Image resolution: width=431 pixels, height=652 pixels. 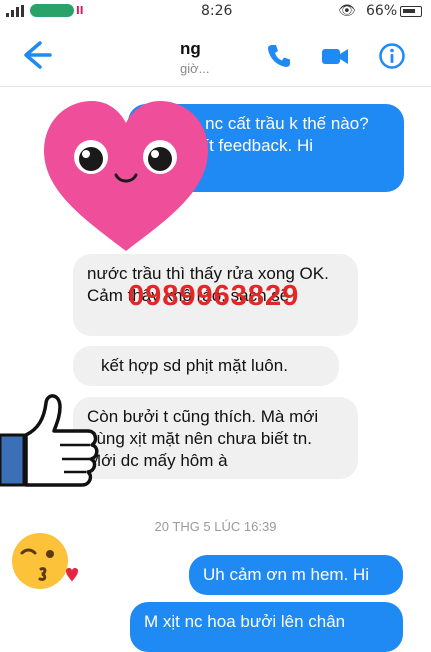 I want to click on battery-icon, so click(x=411, y=11).